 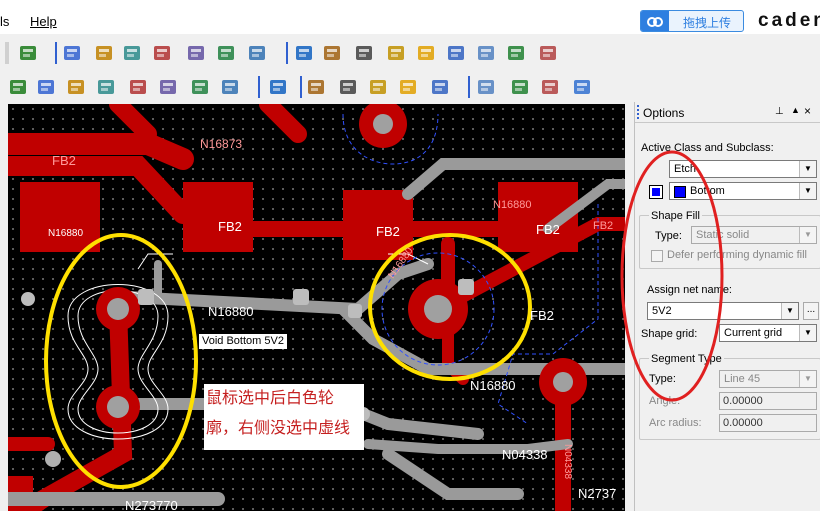 What do you see at coordinates (278, 87) in the screenshot?
I see `curve-icon` at bounding box center [278, 87].